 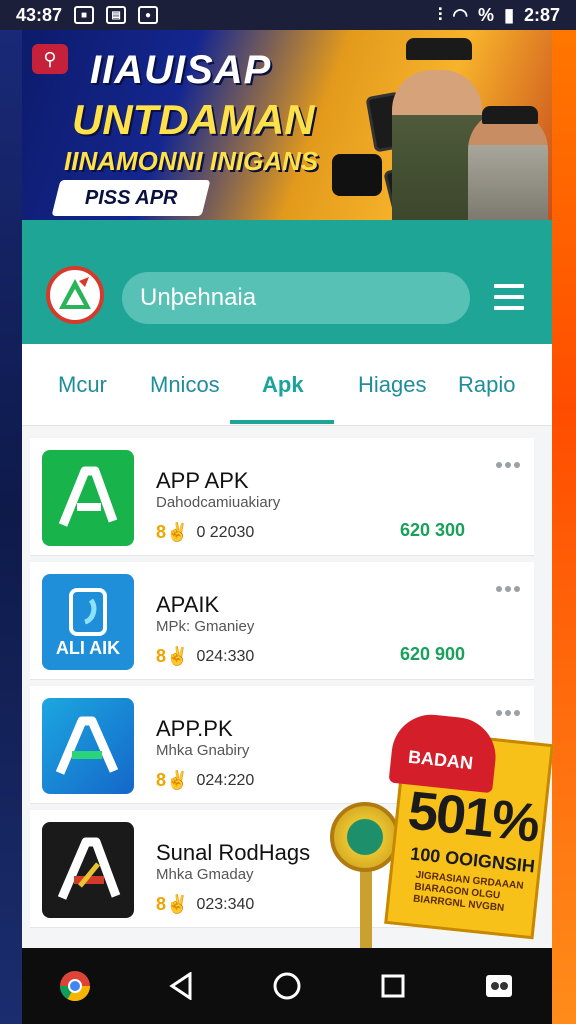 I want to click on officer-illustration, so click(x=508, y=165).